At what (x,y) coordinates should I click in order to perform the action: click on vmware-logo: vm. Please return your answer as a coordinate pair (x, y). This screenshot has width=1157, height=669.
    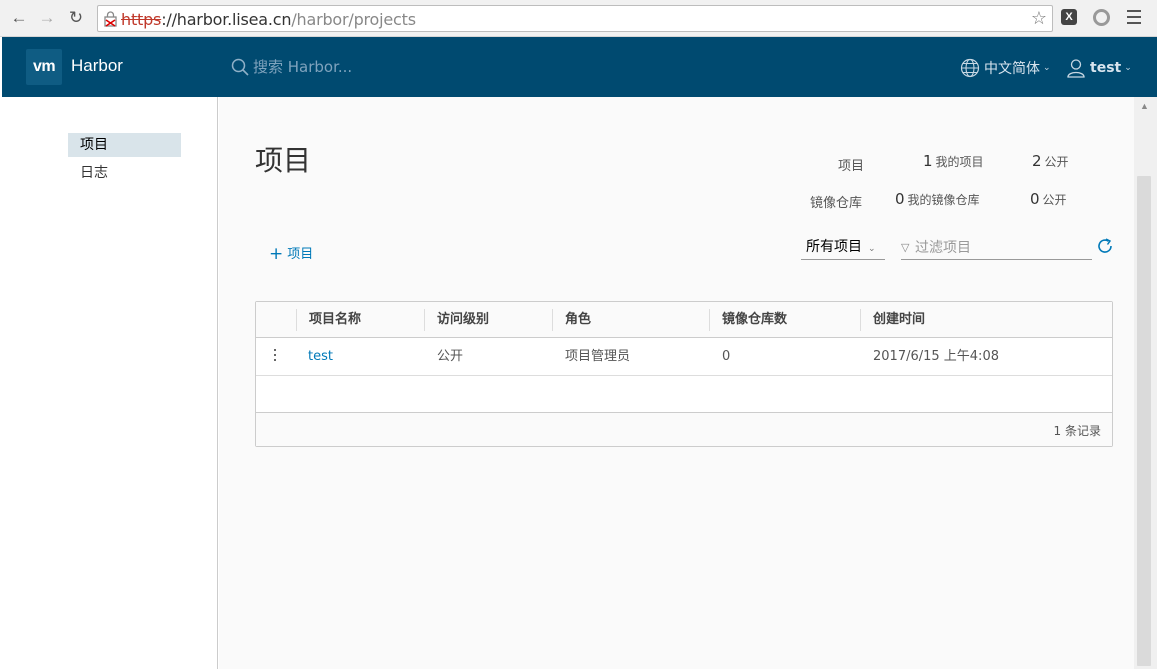
    Looking at the image, I should click on (44, 67).